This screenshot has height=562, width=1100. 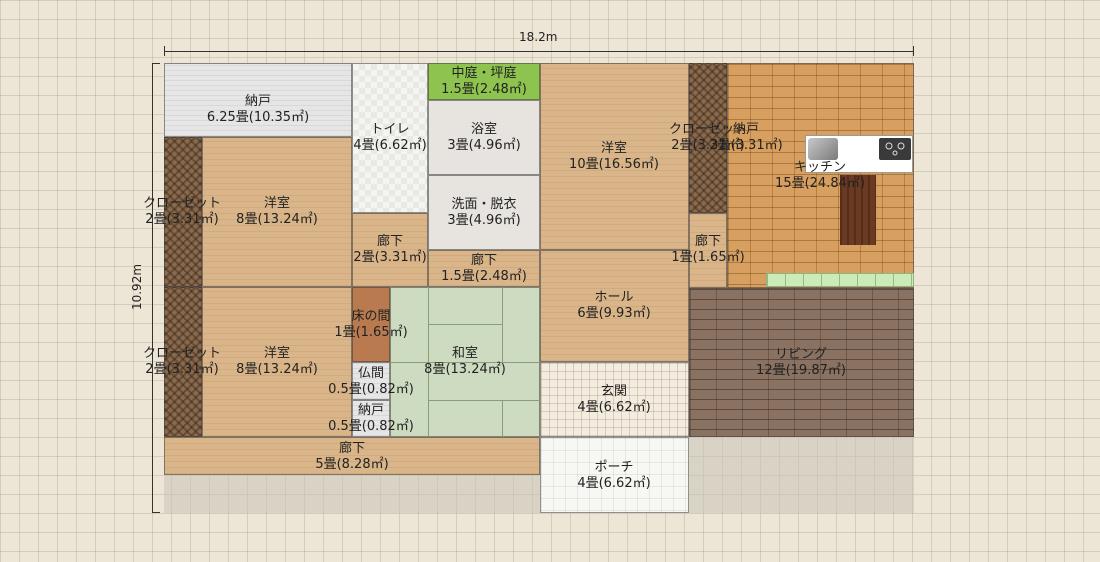 I want to click on label-nando-top: 納戸 6.25畳(10.35㎡), so click(x=258, y=110).